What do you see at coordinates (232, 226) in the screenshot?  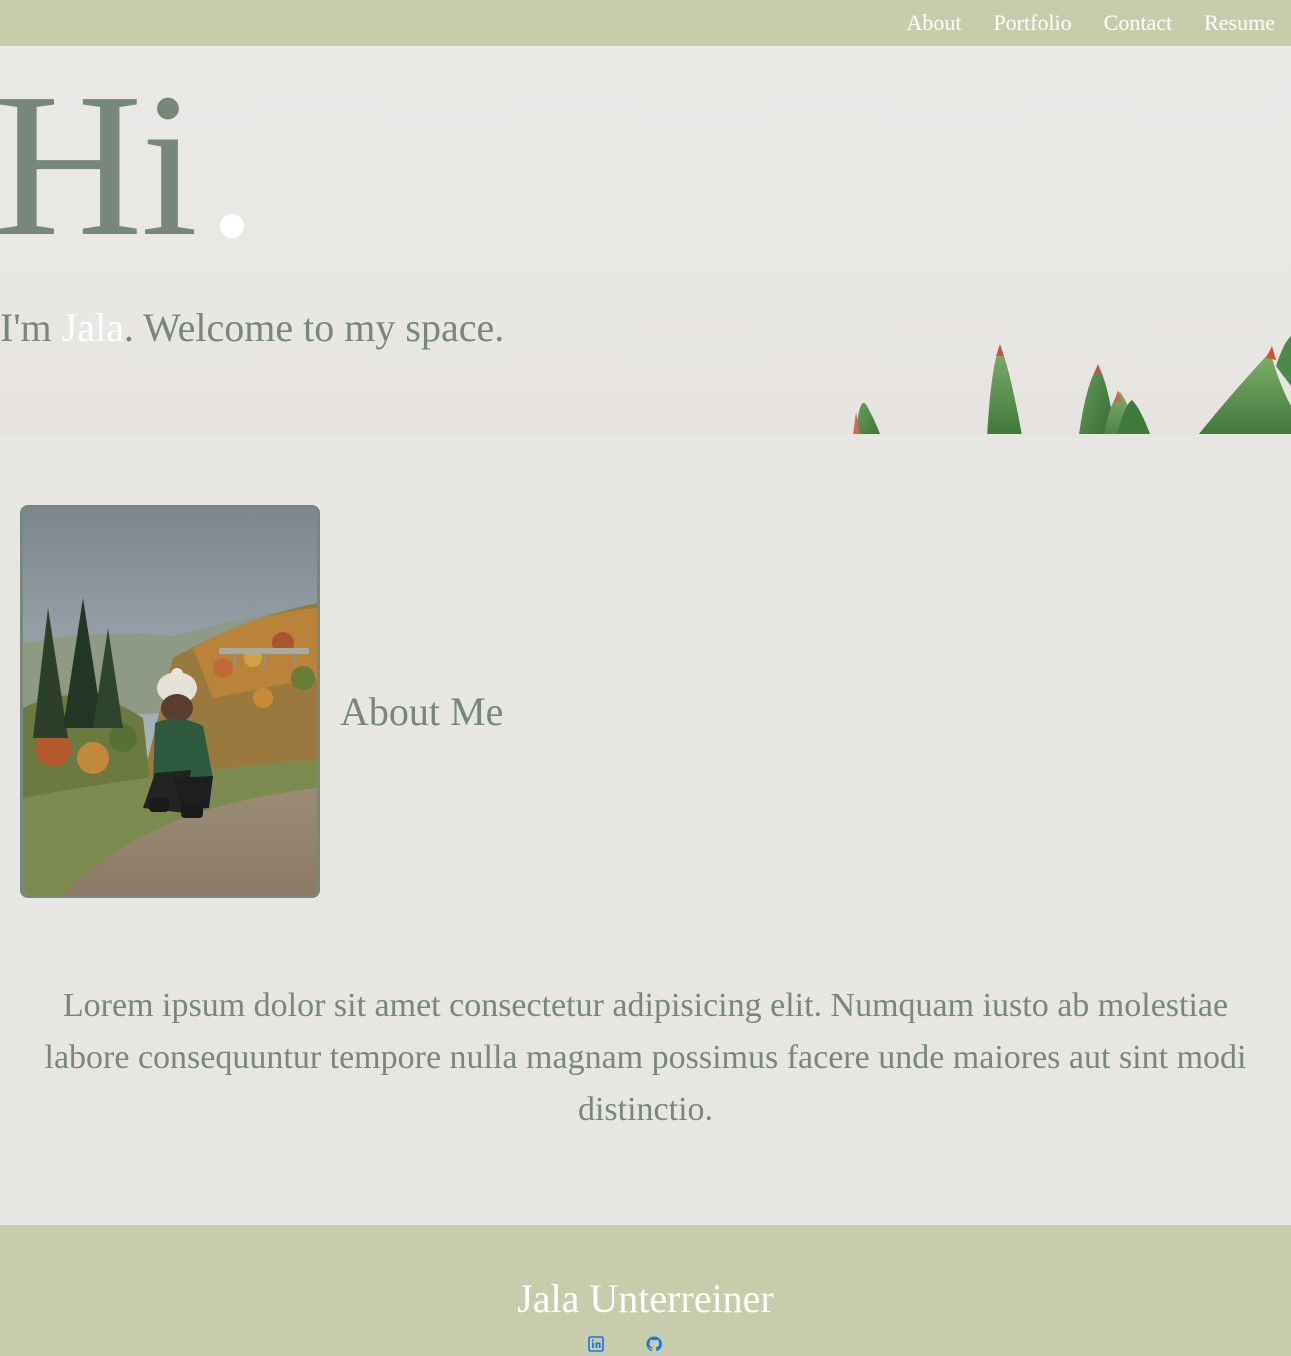 I see `hero-dot` at bounding box center [232, 226].